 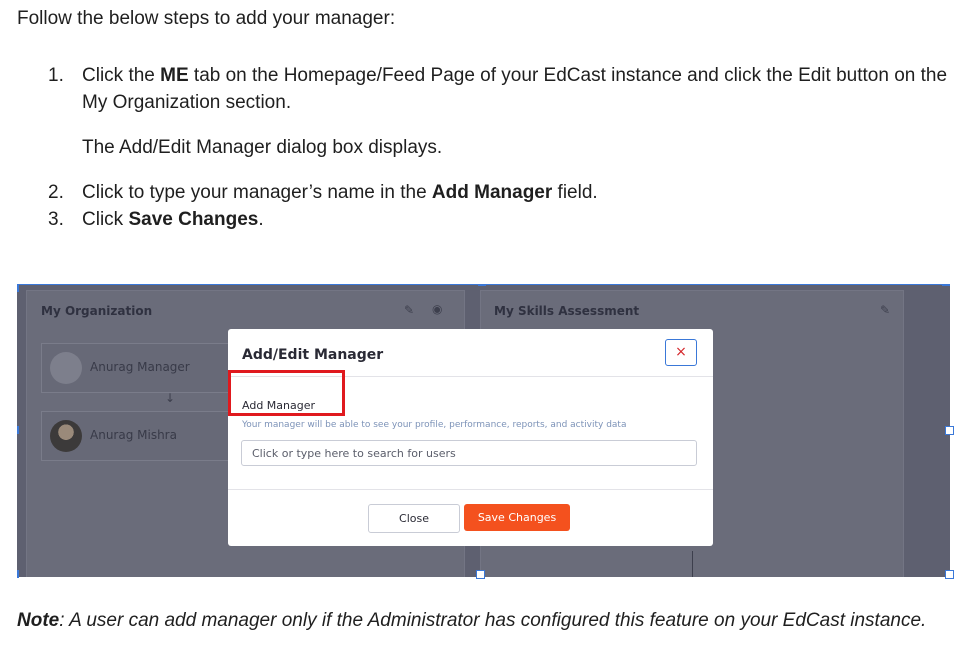 What do you see at coordinates (437, 309) in the screenshot?
I see `eye-icon: ◉` at bounding box center [437, 309].